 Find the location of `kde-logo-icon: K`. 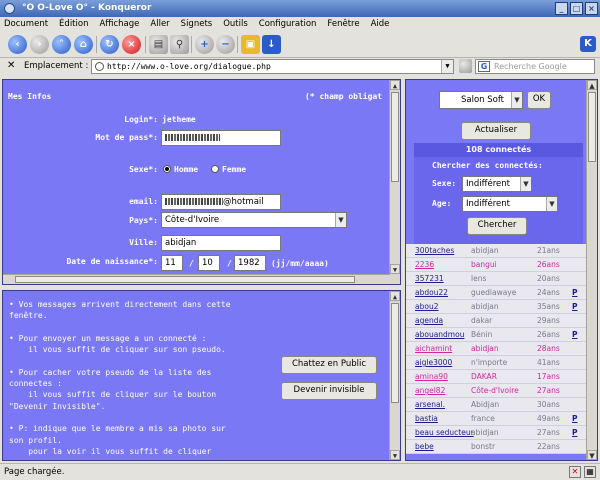

kde-logo-icon: K is located at coordinates (588, 44).